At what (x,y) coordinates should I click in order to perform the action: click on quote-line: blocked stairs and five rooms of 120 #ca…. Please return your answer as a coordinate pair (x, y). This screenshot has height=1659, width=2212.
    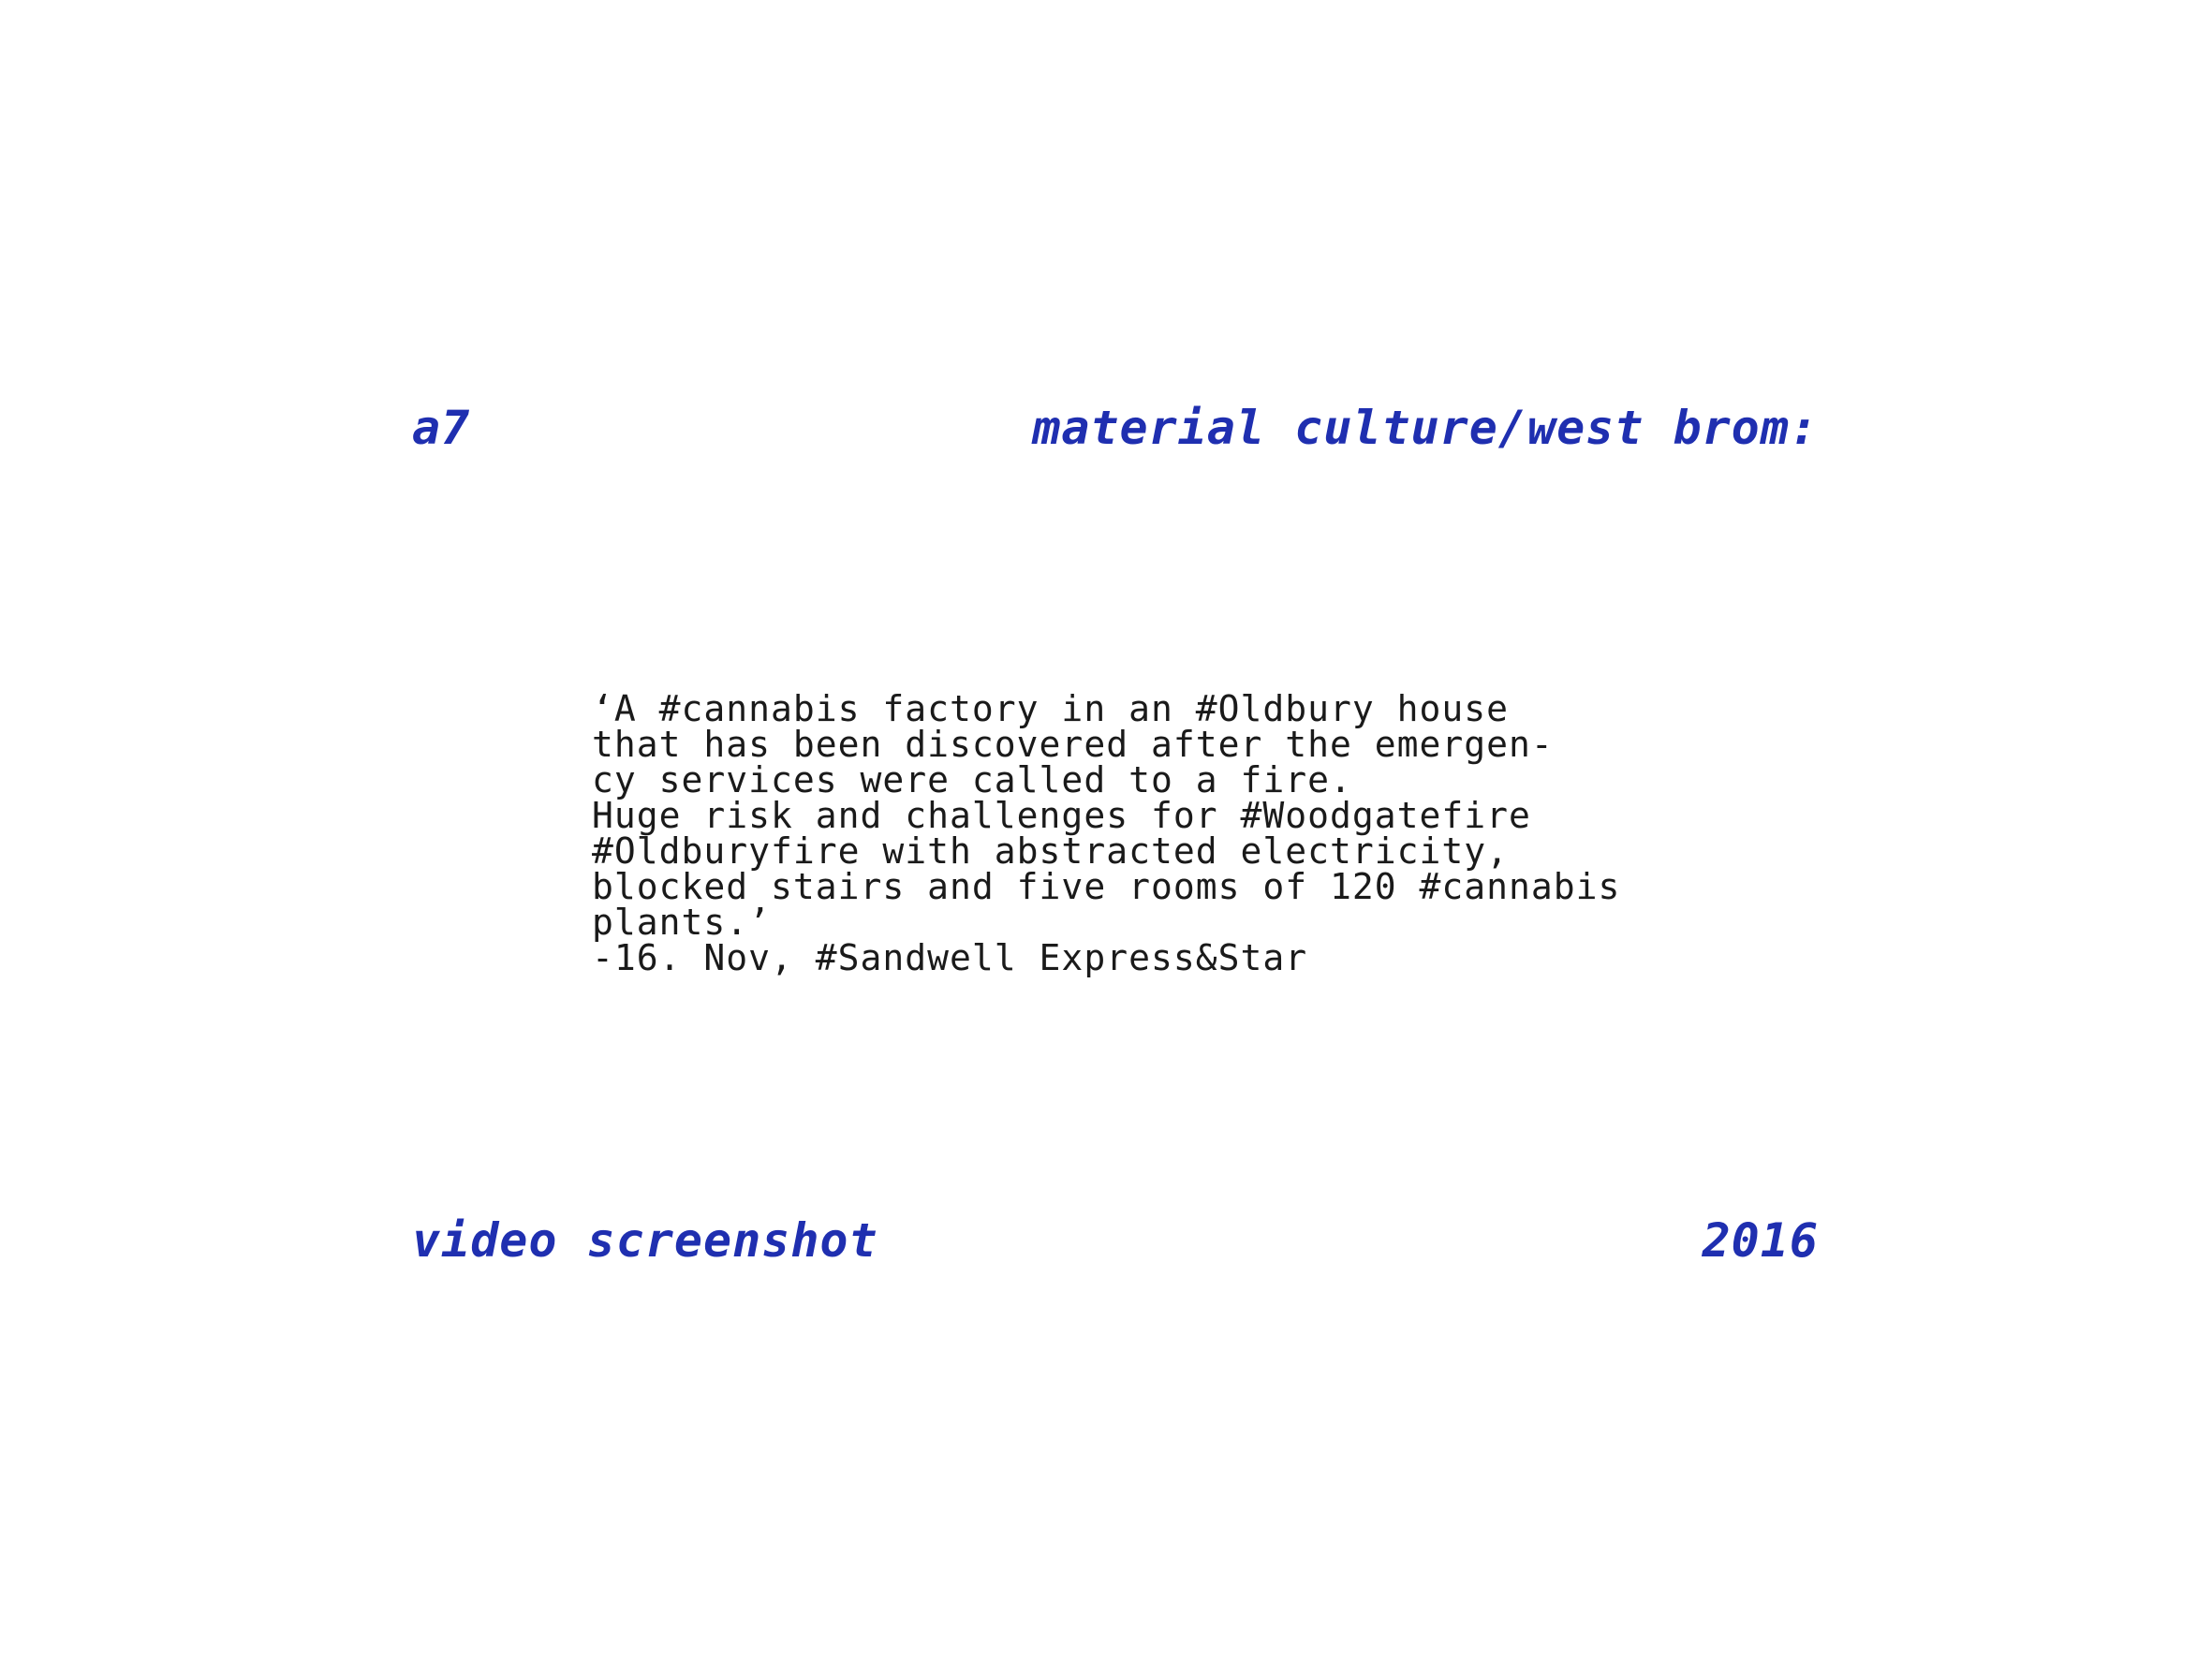
    Looking at the image, I should click on (1106, 886).